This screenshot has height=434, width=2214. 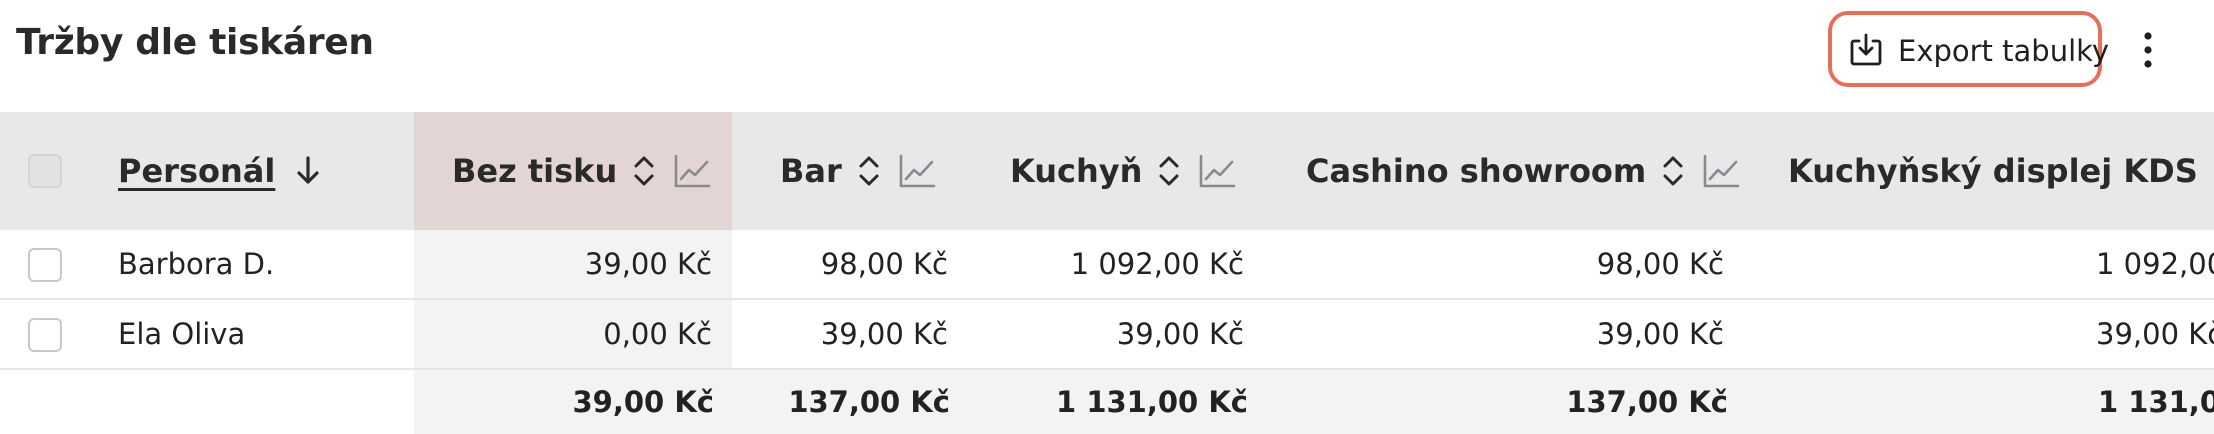 I want to click on cell-kds: 39,00 Kč, so click(x=2155, y=334).